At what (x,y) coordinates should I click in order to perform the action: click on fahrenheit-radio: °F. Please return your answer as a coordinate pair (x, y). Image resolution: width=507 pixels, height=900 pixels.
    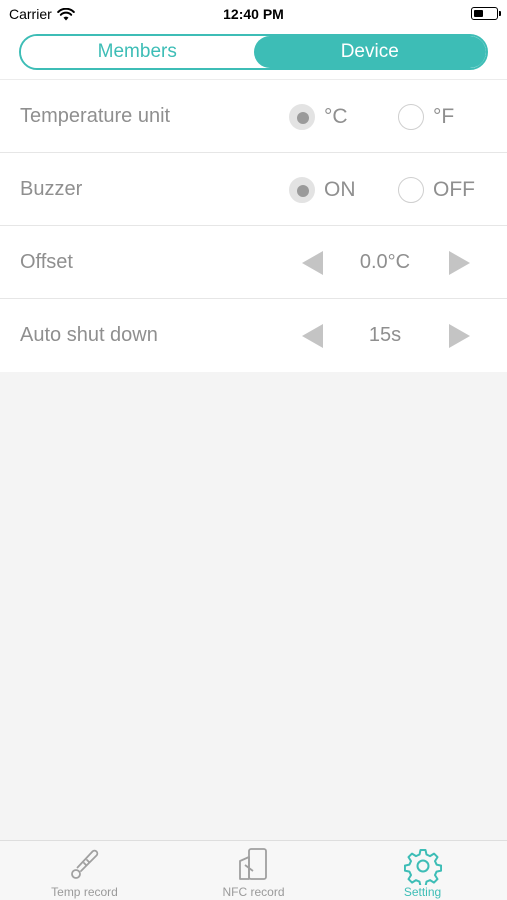
    Looking at the image, I should click on (426, 116).